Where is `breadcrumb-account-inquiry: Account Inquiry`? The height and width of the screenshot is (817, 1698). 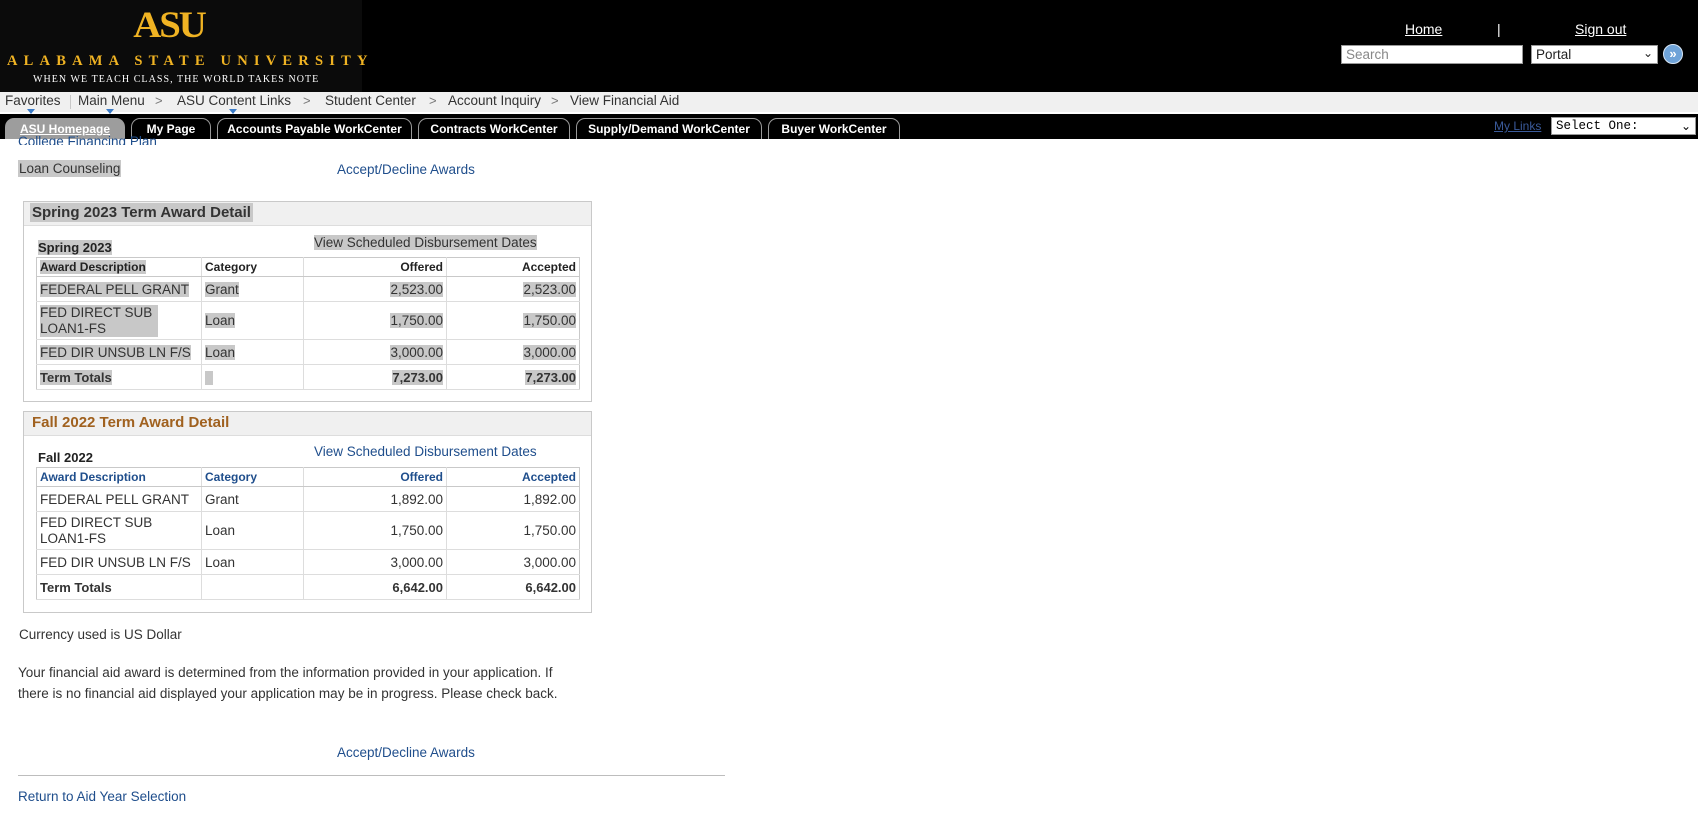
breadcrumb-account-inquiry: Account Inquiry is located at coordinates (494, 101).